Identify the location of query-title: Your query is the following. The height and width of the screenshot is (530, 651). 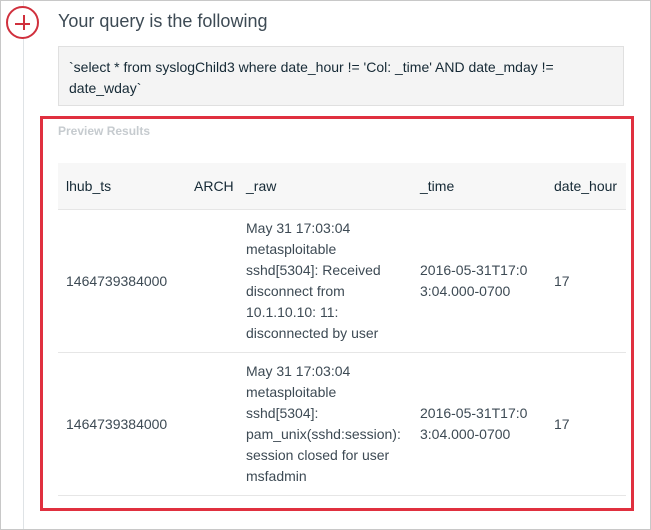
(163, 21).